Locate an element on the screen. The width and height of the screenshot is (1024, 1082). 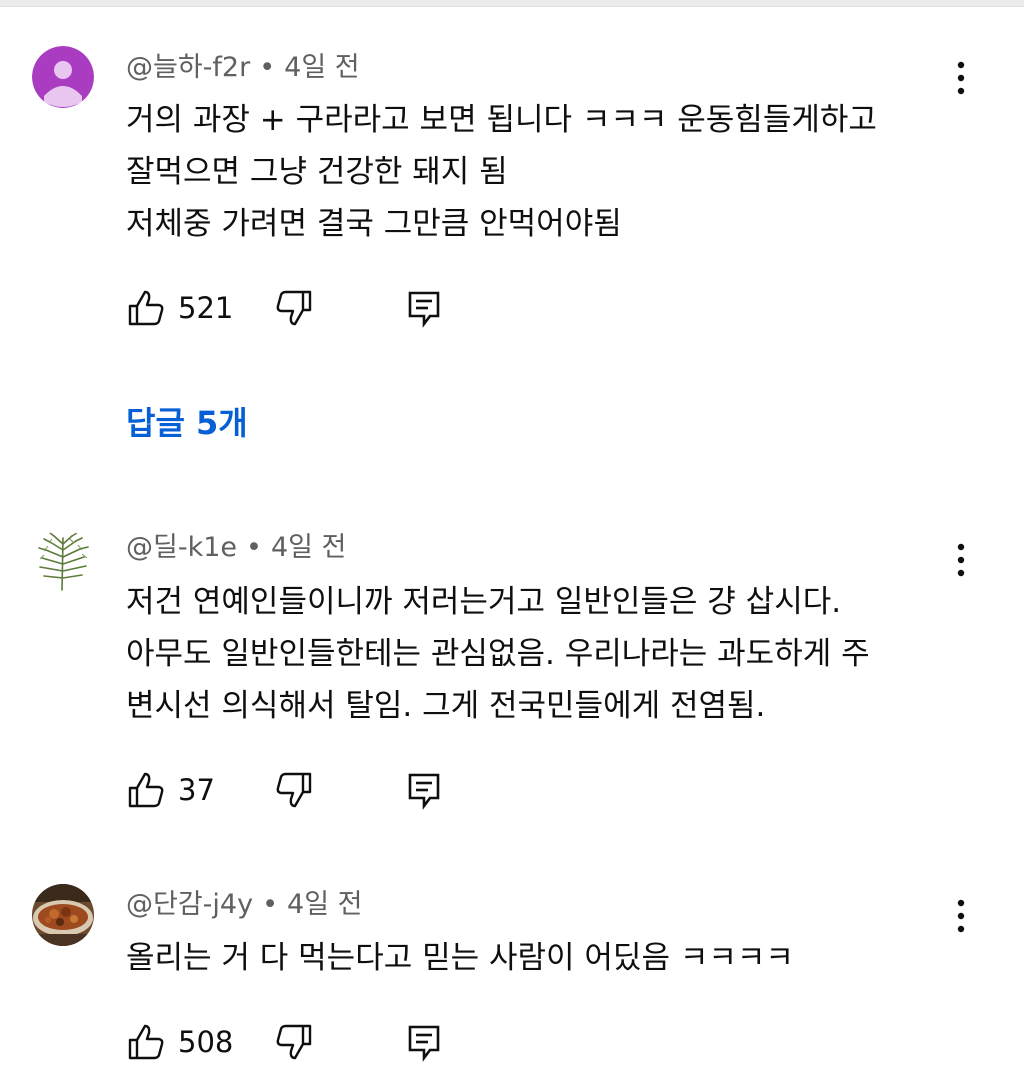
comment-line: 아무도 일반인들한테는 관심없음. 우리나라는 과도하게 주 is located at coordinates (498, 654).